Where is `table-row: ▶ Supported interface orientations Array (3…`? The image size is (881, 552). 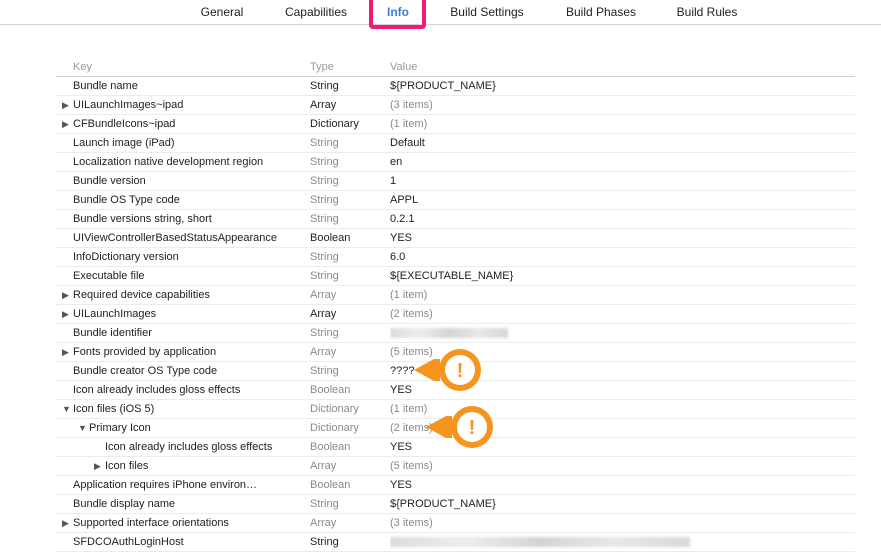
table-row: ▶ Supported interface orientations Array (3… is located at coordinates (455, 523).